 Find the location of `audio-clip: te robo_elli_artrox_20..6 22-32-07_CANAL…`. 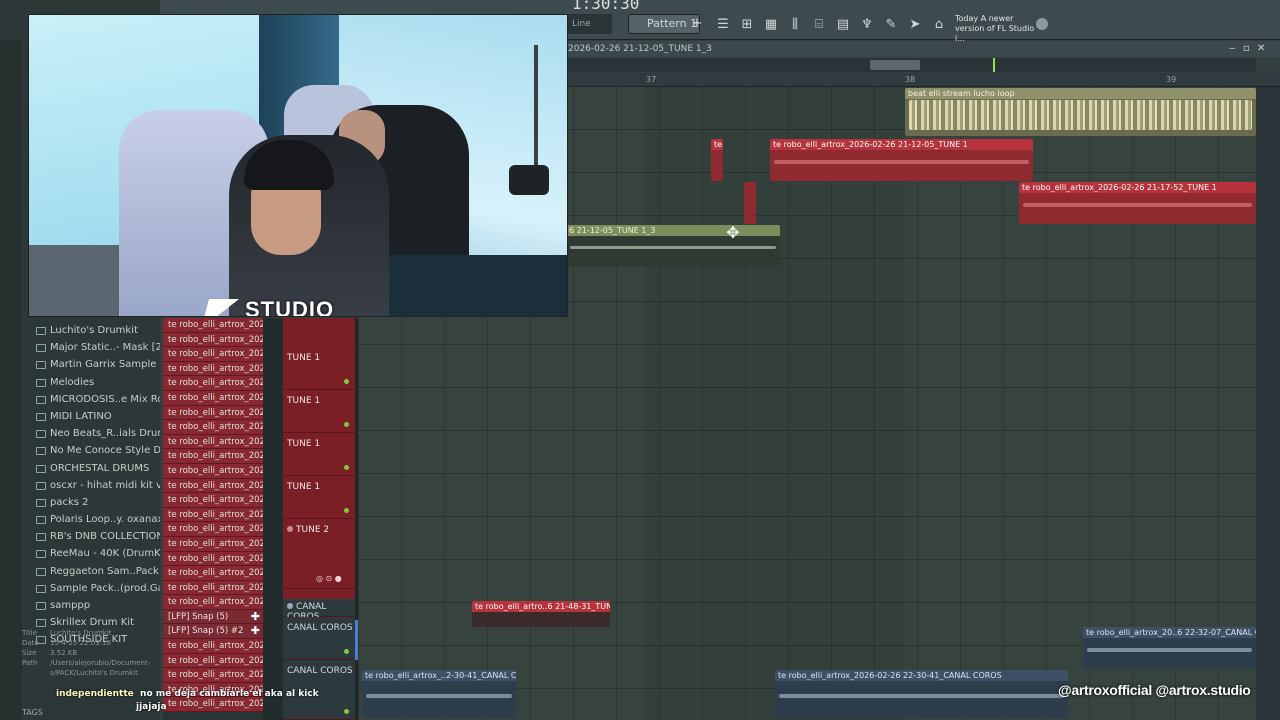

audio-clip: te robo_elli_artrox_20..6 22-32-07_CANAL… is located at coordinates (1169, 648).